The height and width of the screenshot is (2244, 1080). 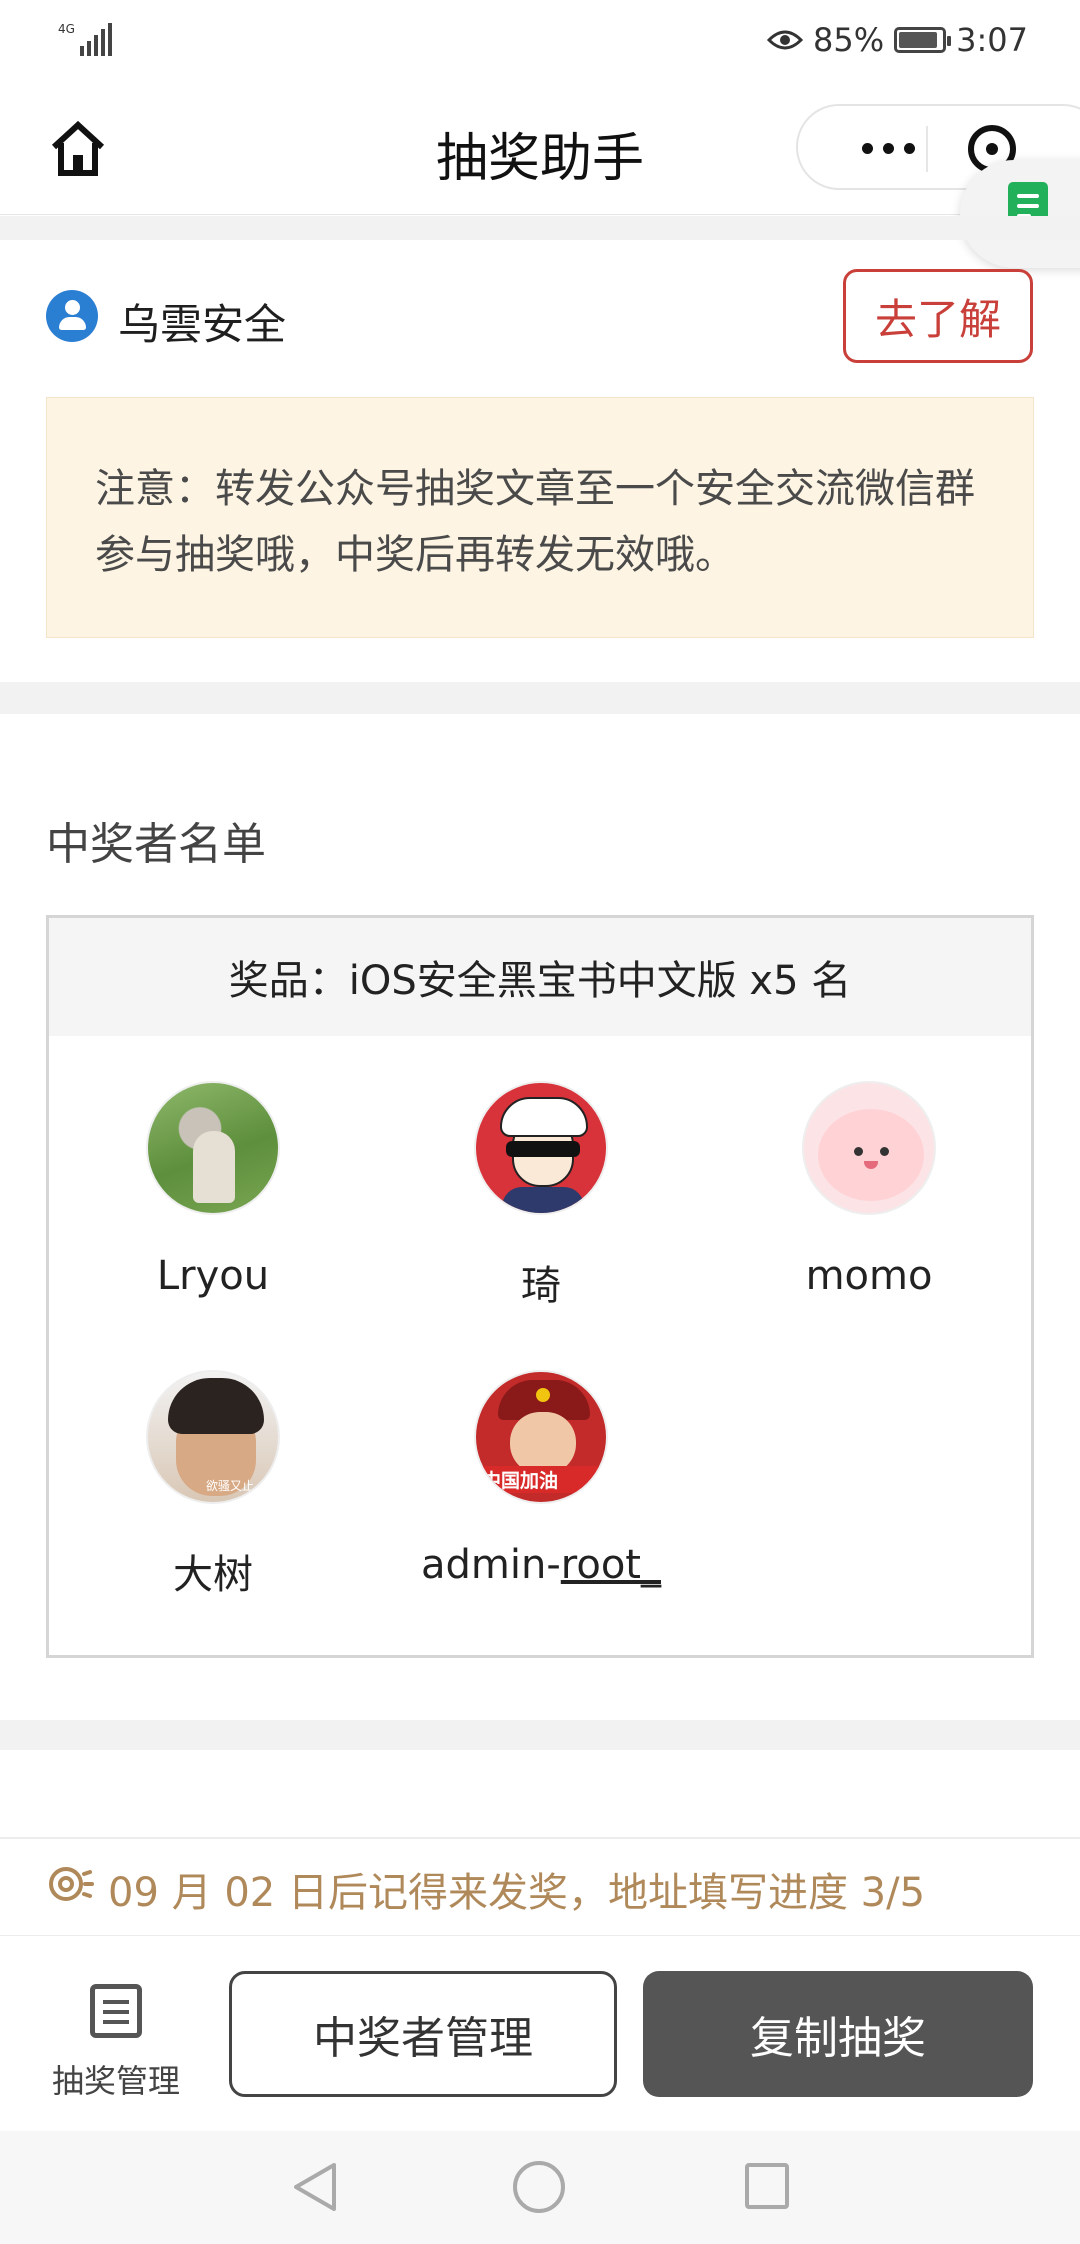 I want to click on winners-heading: 中奖者名单, so click(x=156, y=844).